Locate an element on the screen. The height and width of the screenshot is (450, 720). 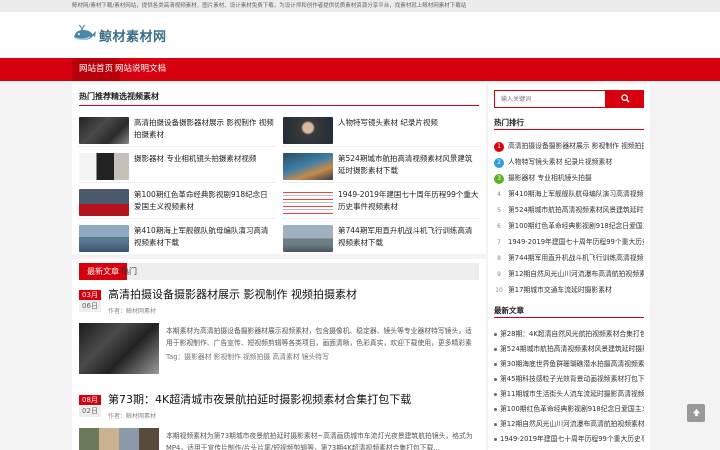
rank-item-title: 摄影器材 专业相机镜头拍摄 is located at coordinates (550, 178).